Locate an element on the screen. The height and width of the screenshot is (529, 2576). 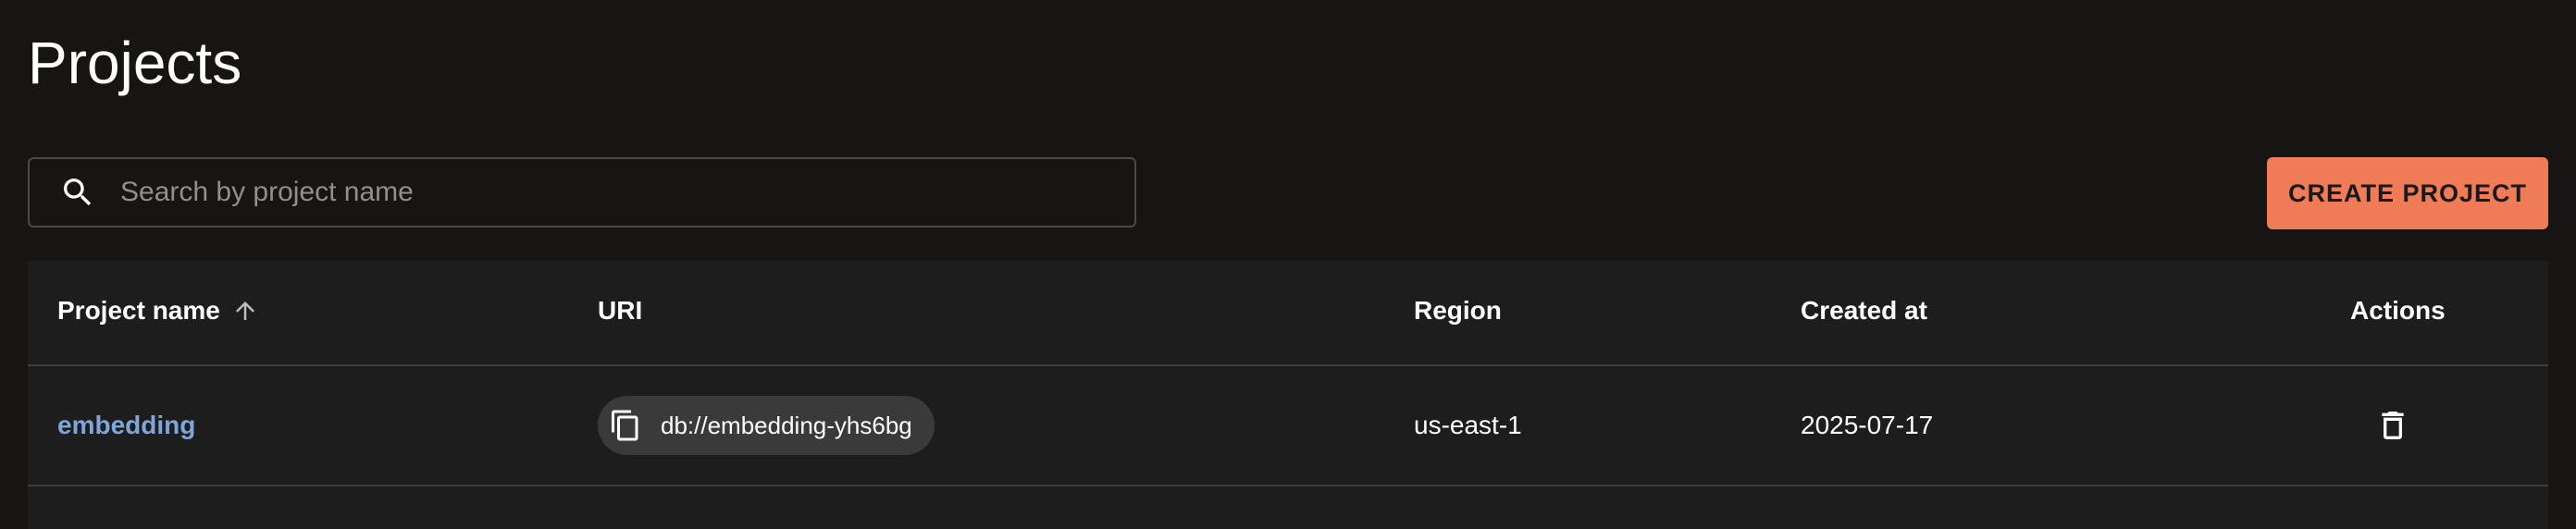
column-header-project-name: Project name is located at coordinates (158, 311).